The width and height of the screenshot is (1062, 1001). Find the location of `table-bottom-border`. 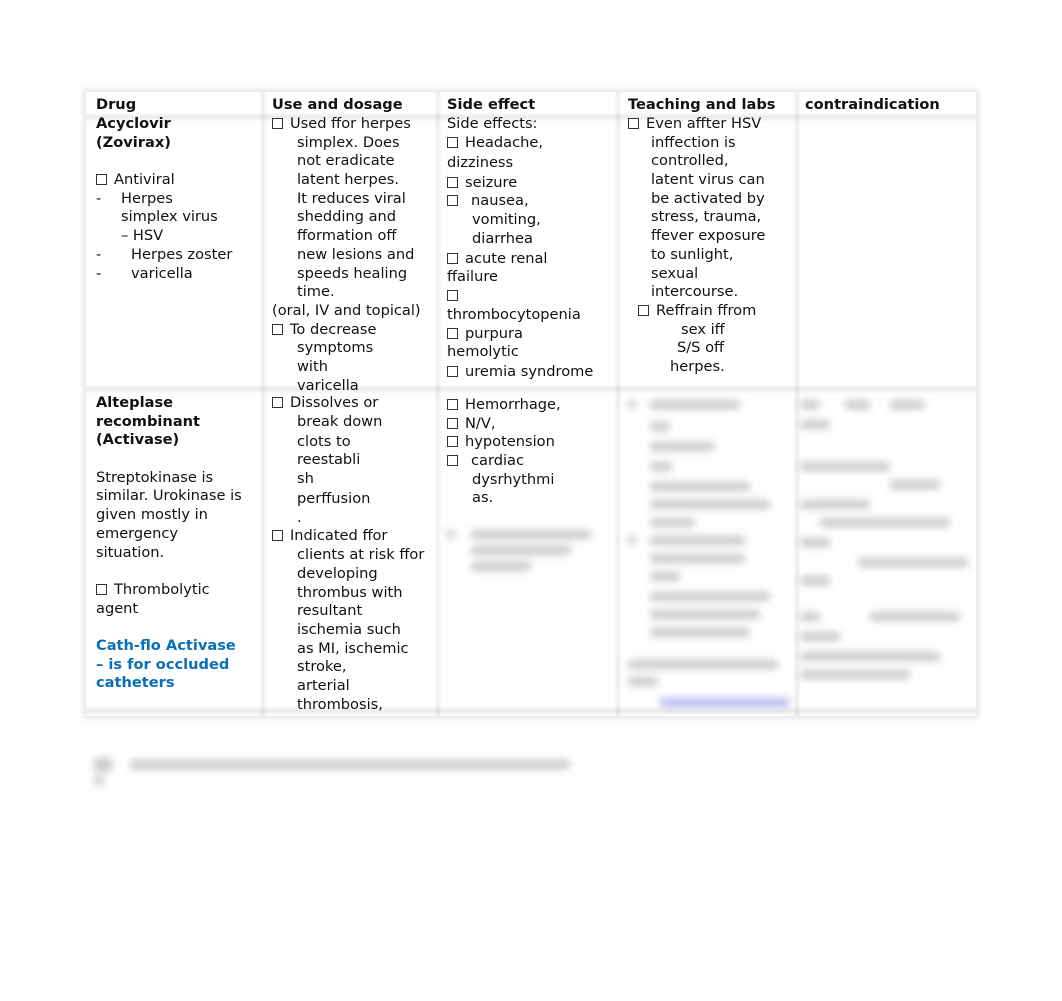

table-bottom-border is located at coordinates (531, 711).